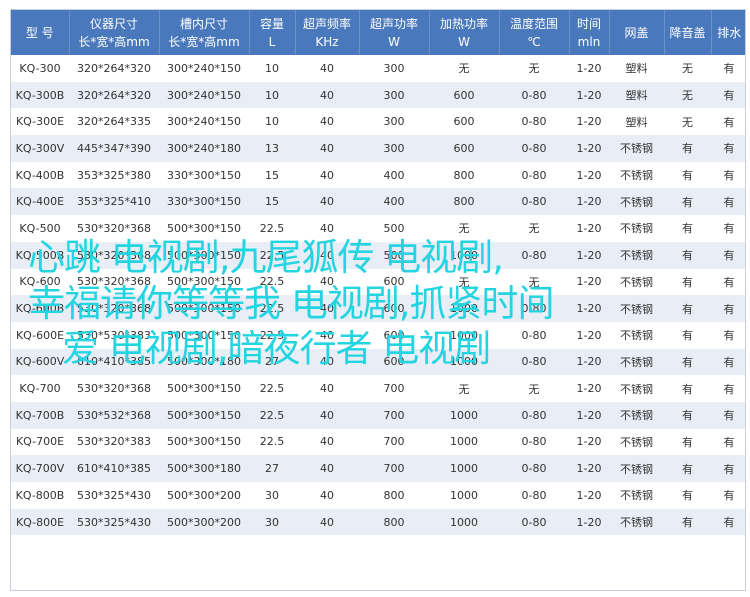 Image resolution: width=750 pixels, height=597 pixels. I want to click on column-header-label: 加热功率, so click(463, 23).